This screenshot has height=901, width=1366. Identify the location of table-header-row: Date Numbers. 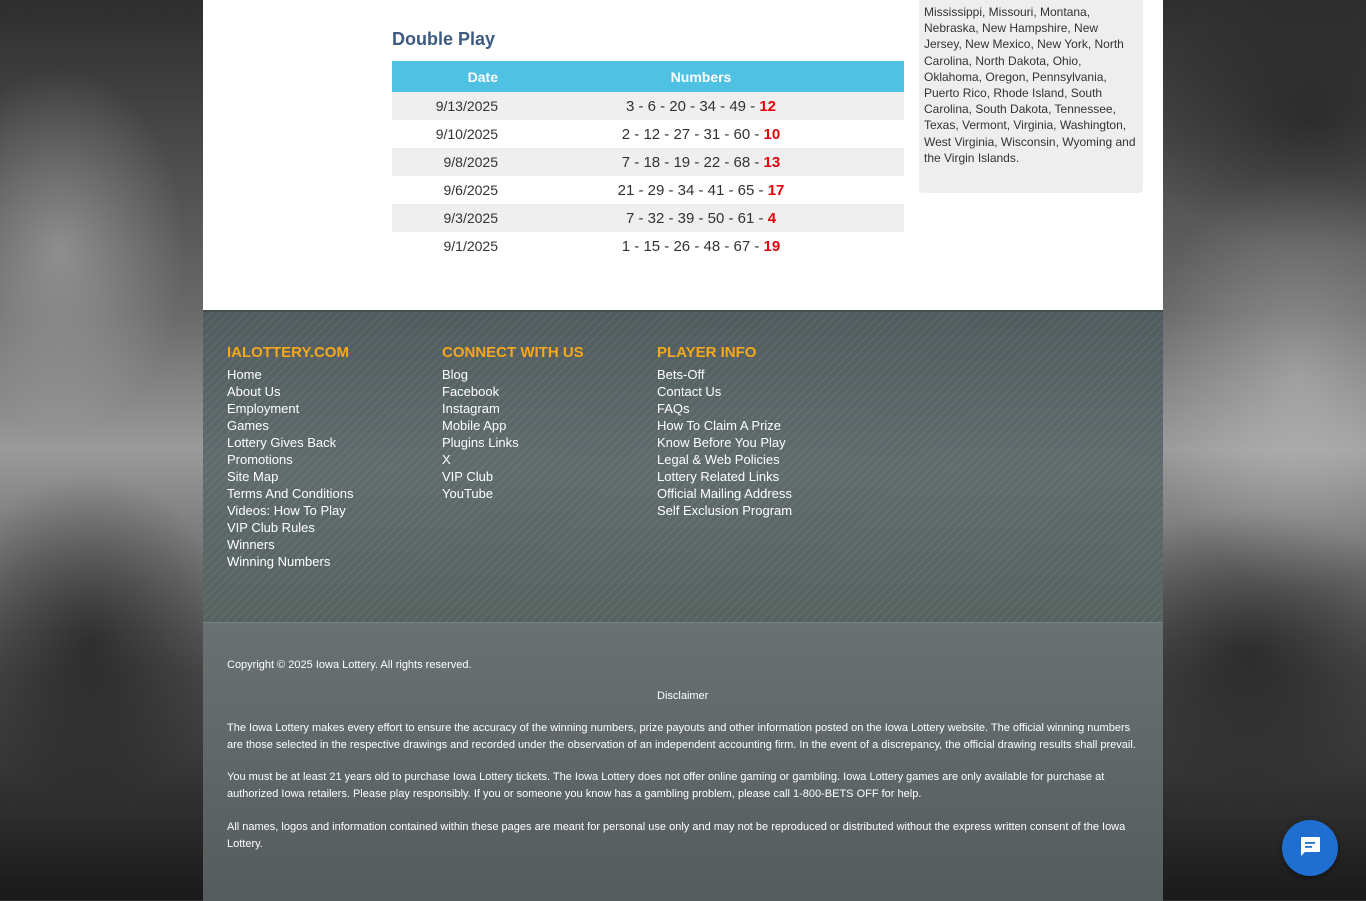
(648, 76).